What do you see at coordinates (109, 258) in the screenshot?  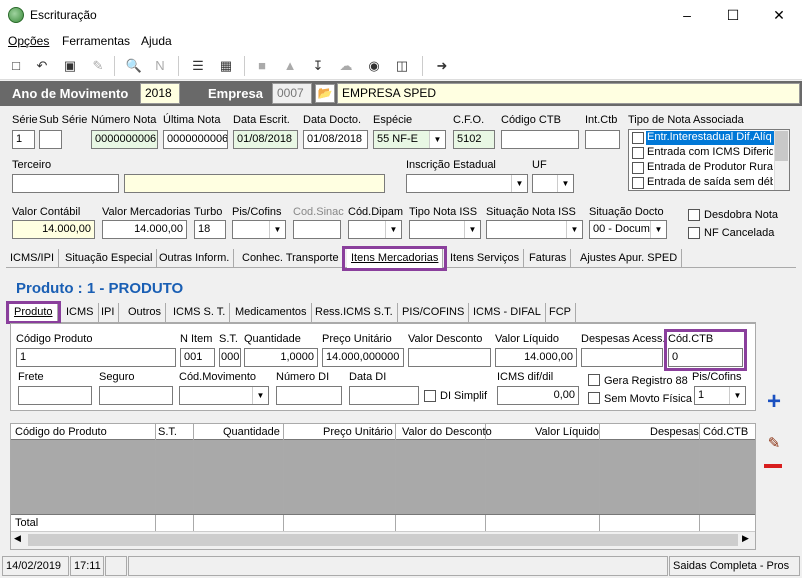 I see `tab-situacao-especial: Situação Especial` at bounding box center [109, 258].